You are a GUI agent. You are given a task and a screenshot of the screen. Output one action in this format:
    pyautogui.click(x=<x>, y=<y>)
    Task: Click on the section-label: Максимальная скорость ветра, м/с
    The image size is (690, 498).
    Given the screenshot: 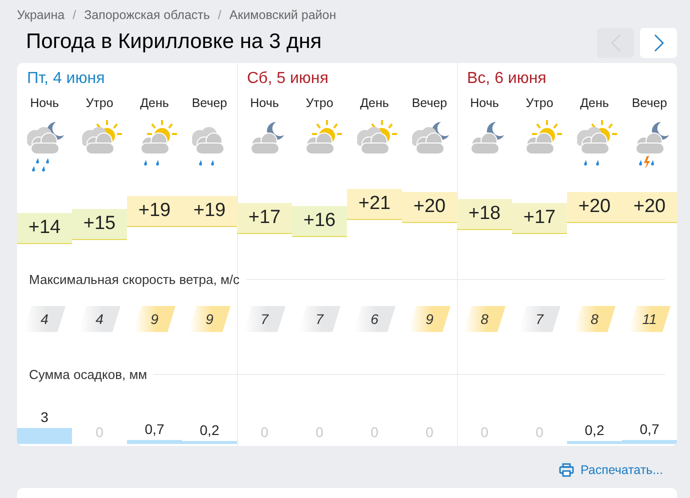 What is the action you would take?
    pyautogui.click(x=134, y=279)
    